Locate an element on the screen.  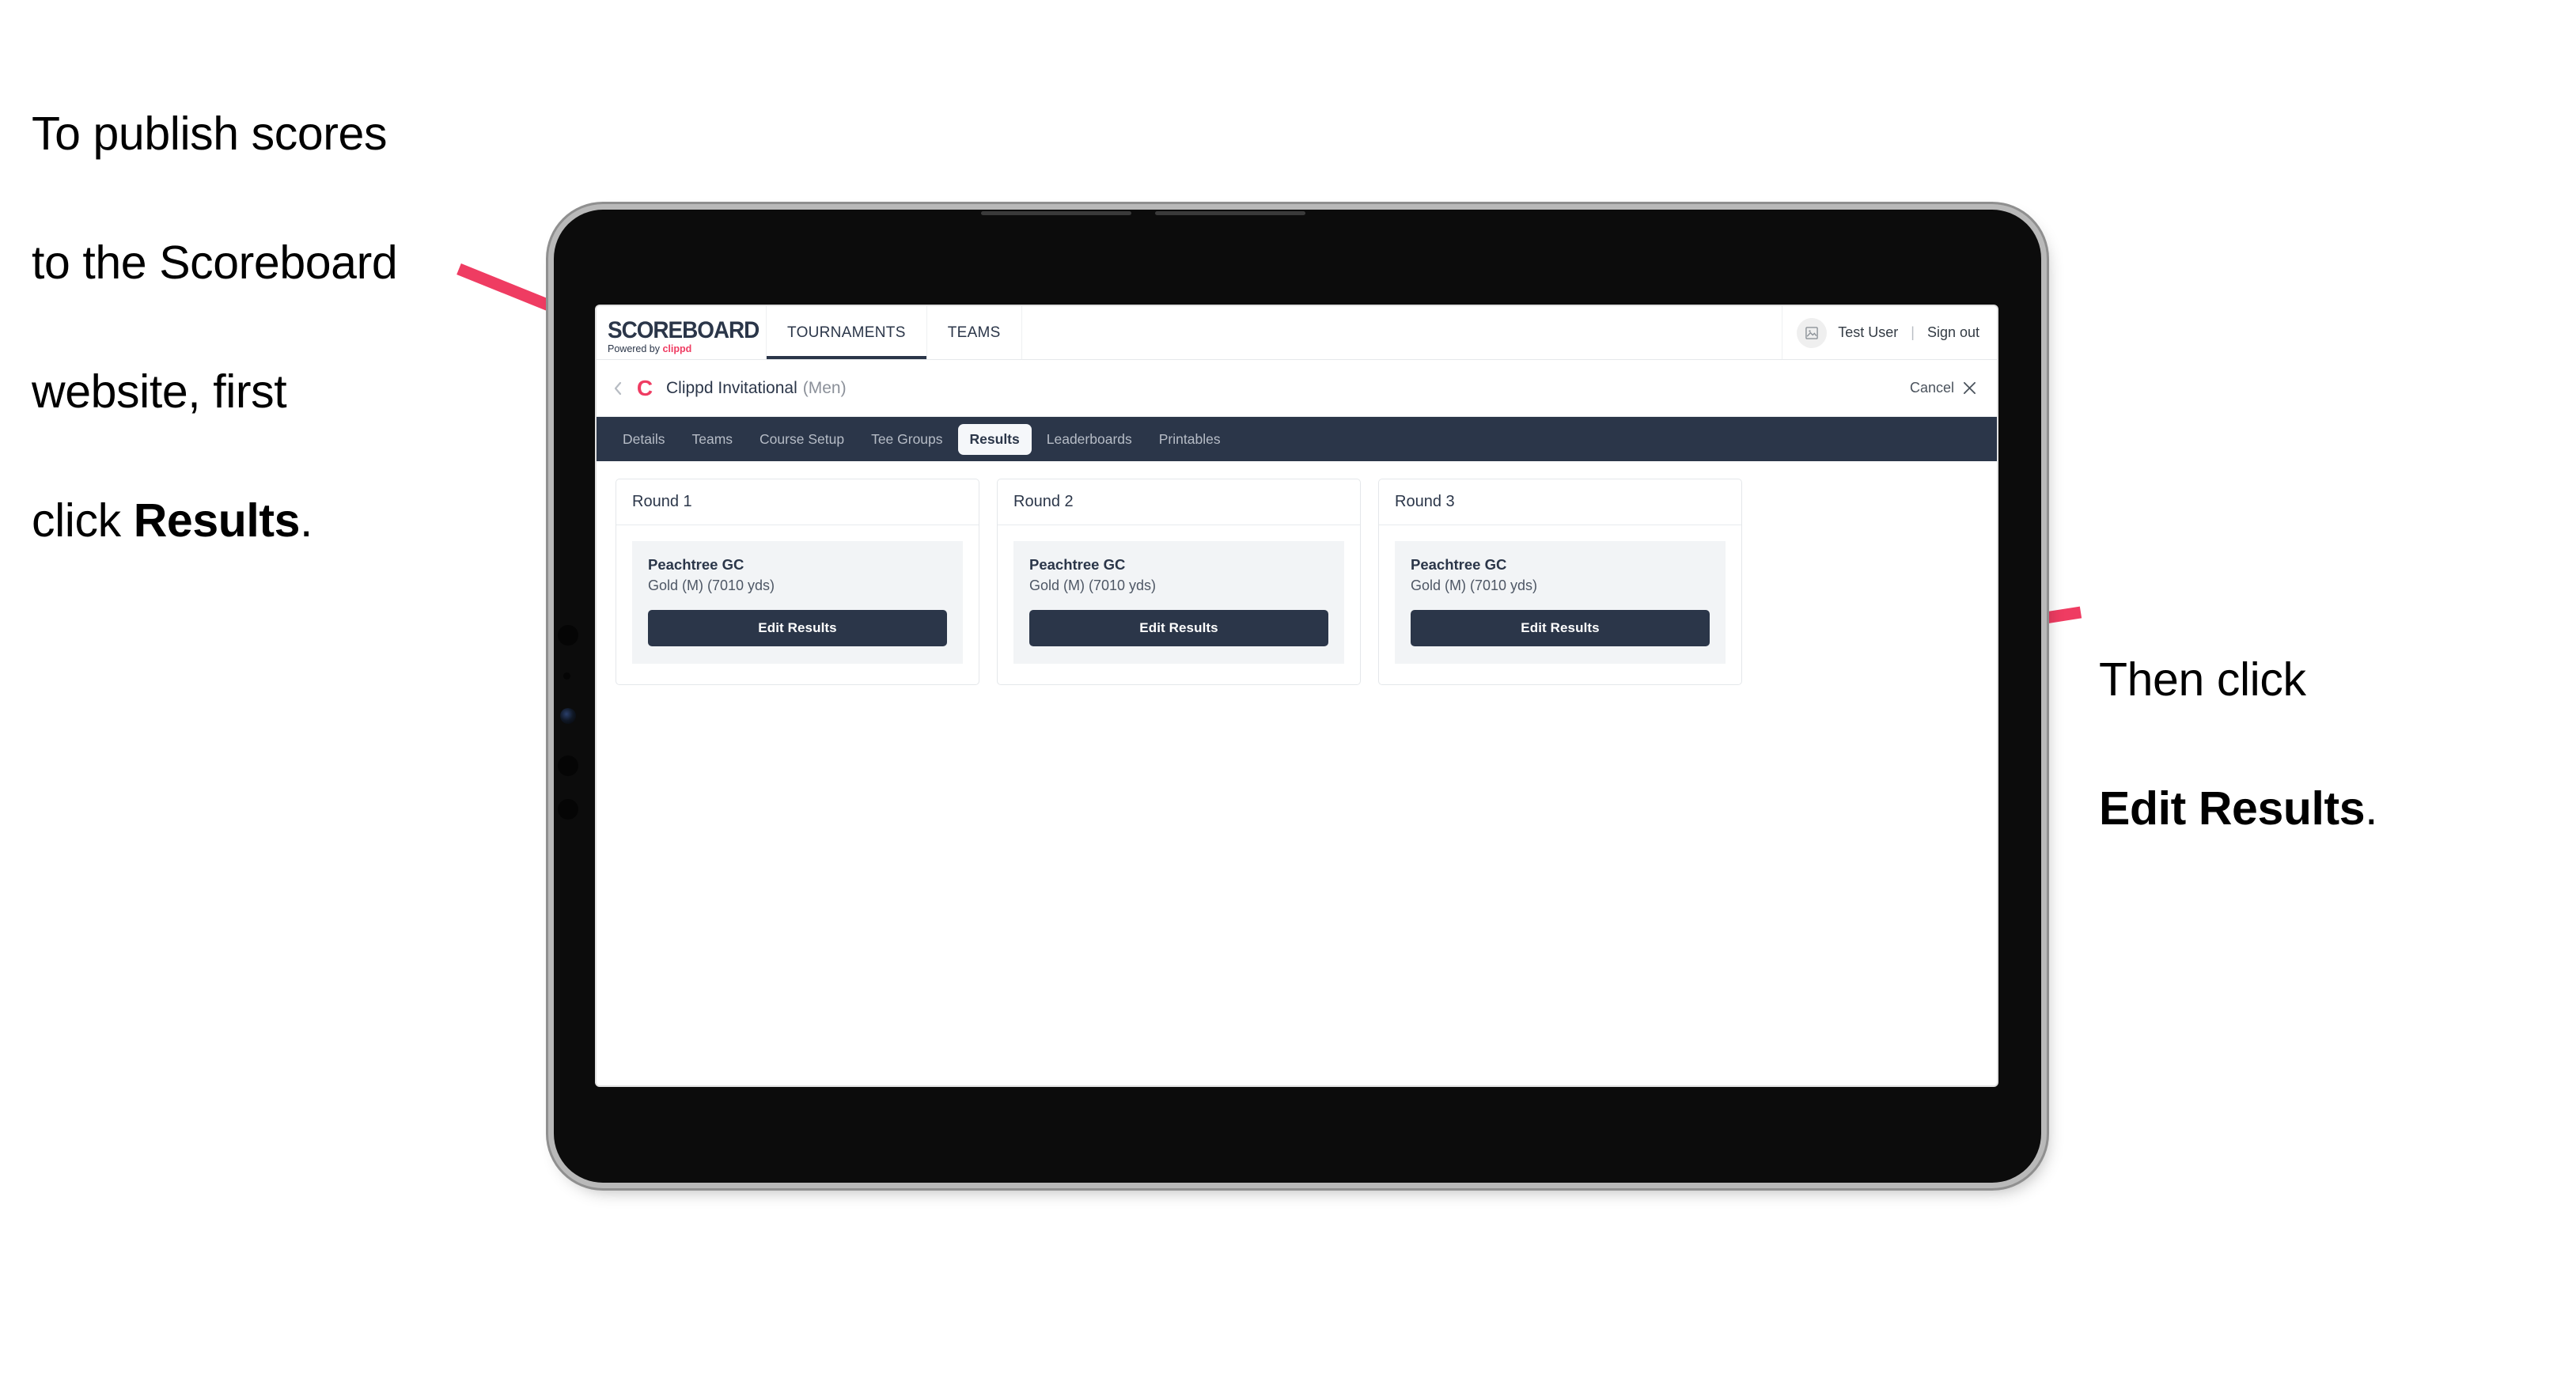
top-tab-teams: TEAMS is located at coordinates (974, 333).